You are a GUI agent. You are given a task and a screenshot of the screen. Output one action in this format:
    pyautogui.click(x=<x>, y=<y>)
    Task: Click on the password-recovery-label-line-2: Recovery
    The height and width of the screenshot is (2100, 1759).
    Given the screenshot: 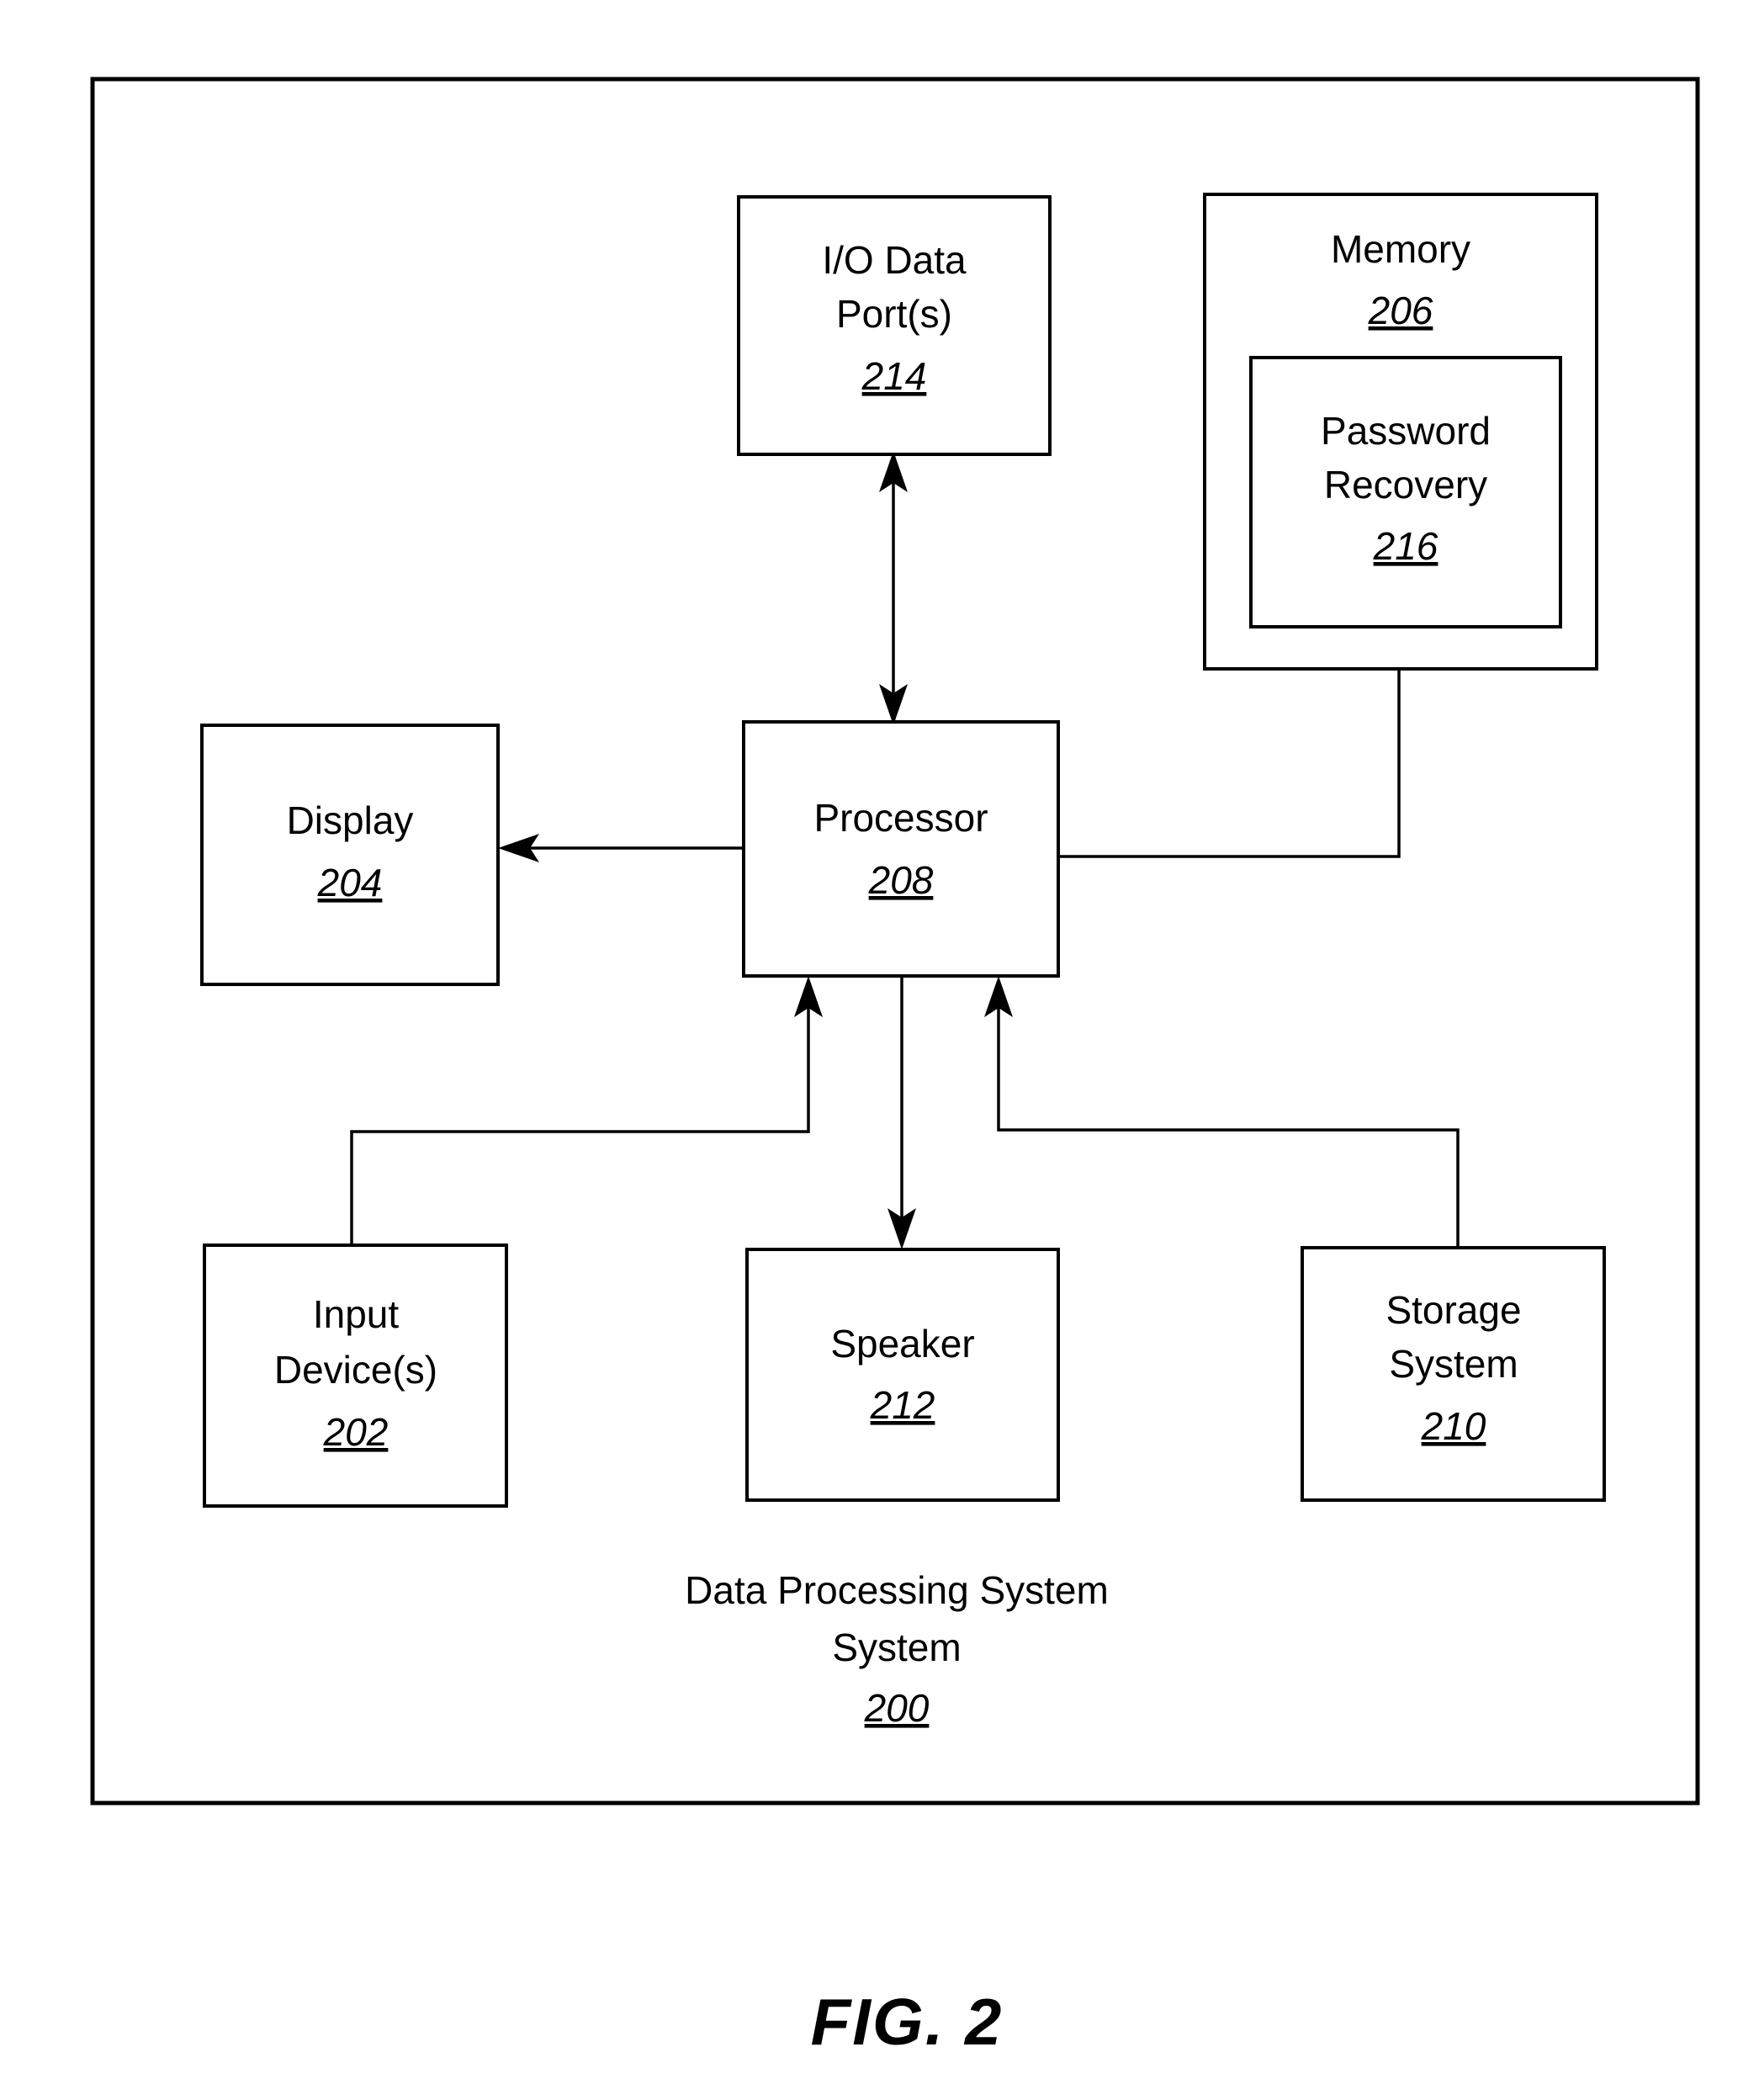 What is the action you would take?
    pyautogui.click(x=1405, y=484)
    